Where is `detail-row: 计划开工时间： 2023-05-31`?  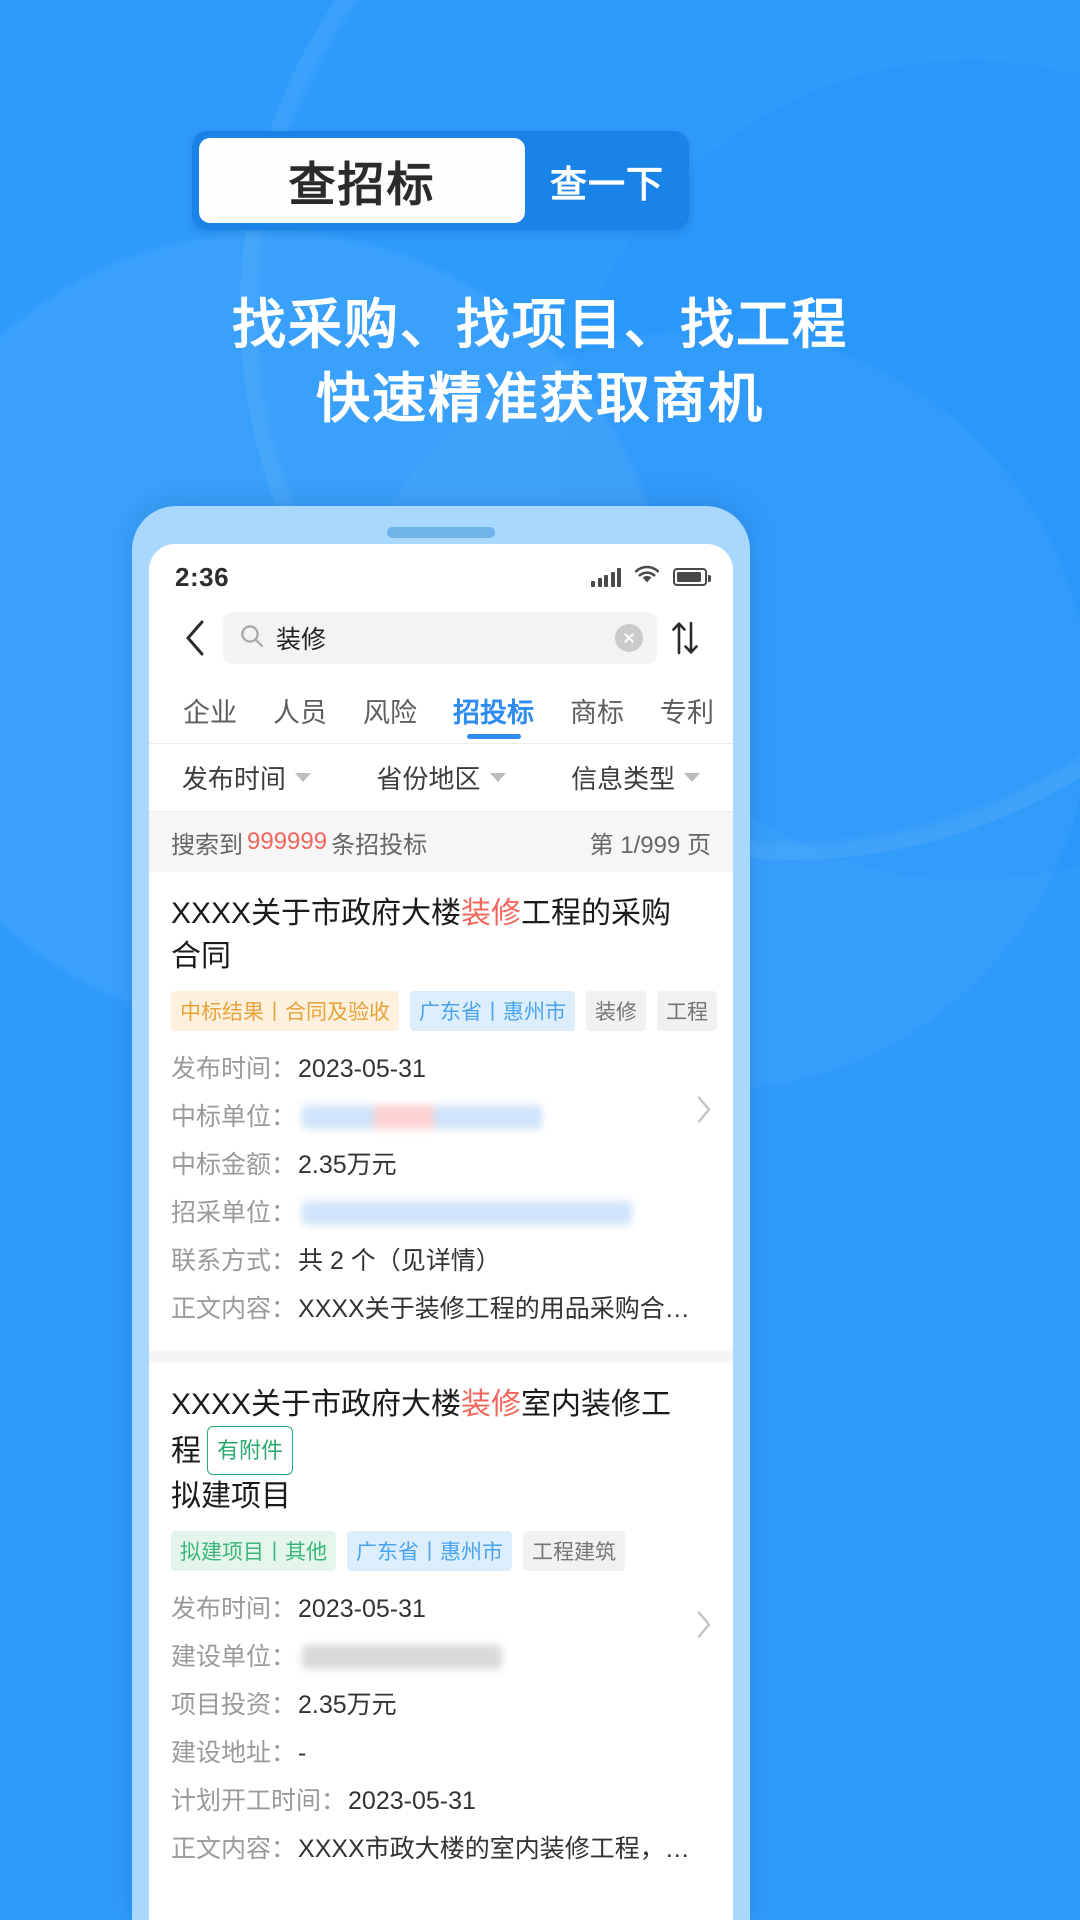
detail-row: 计划开工时间： 2023-05-31 is located at coordinates (441, 1801).